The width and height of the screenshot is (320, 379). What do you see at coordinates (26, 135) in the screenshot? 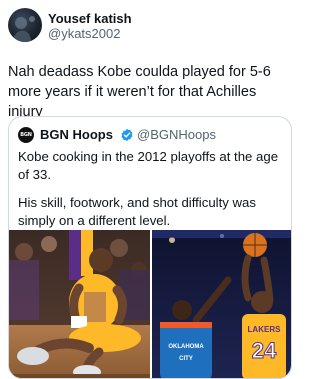
I see `bgn-logo-icon: BGN` at bounding box center [26, 135].